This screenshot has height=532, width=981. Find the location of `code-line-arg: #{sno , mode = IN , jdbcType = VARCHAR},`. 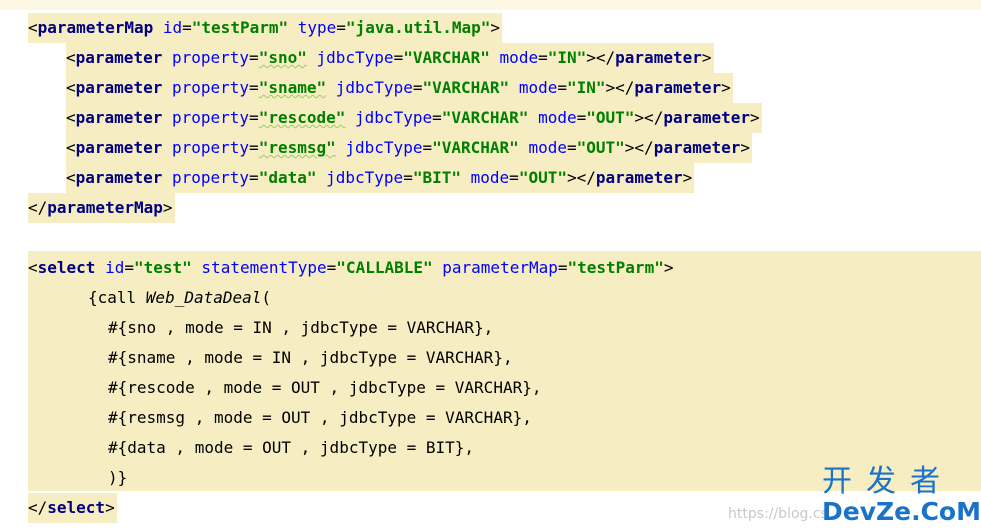

code-line-arg: #{sno , mode = IN , jdbcType = VARCHAR}, is located at coordinates (300, 328).